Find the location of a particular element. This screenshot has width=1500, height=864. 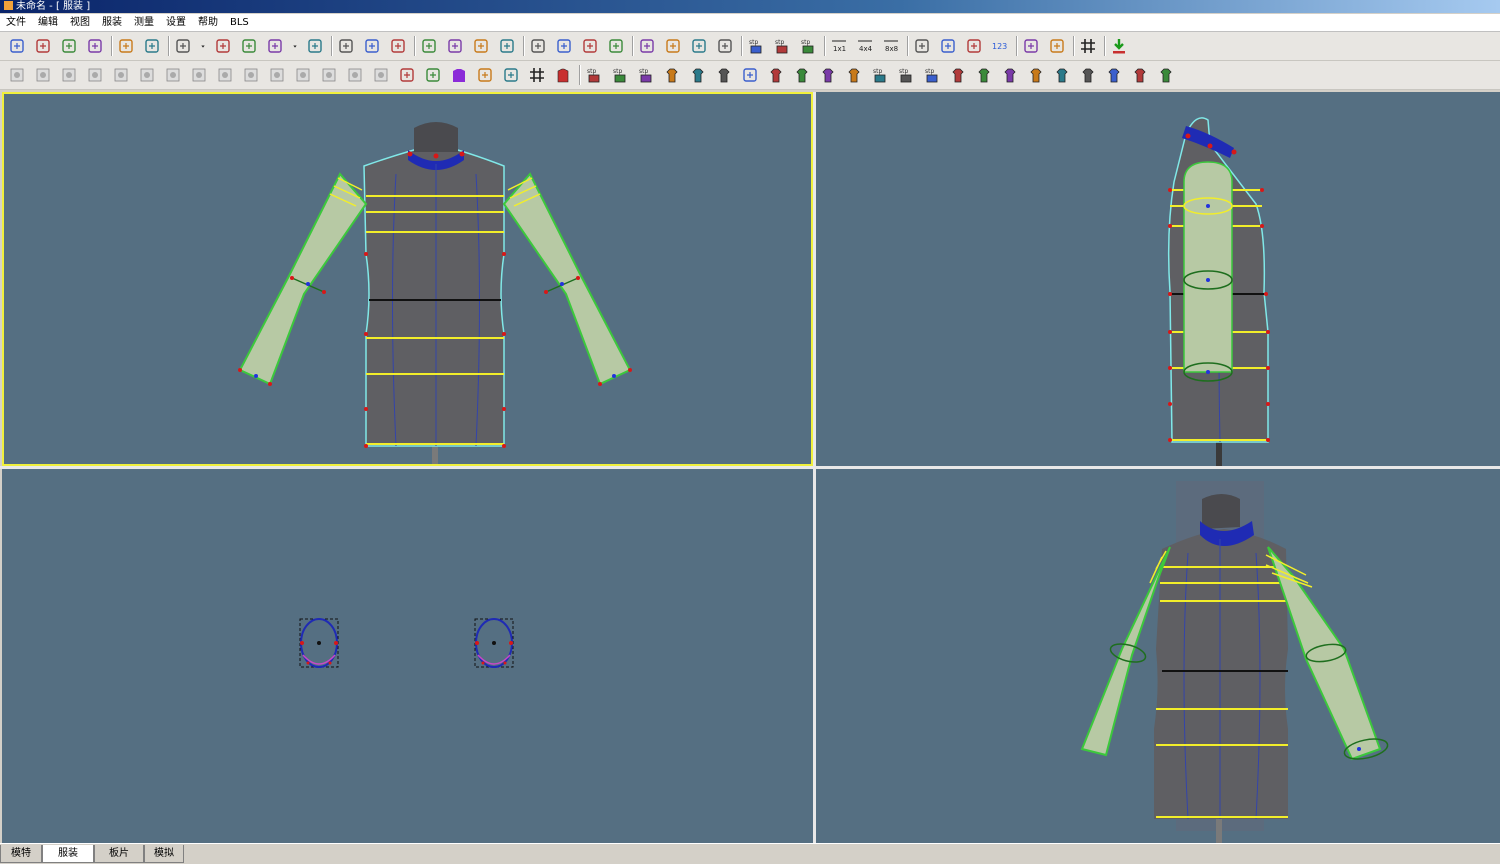

menu-file: 文件 is located at coordinates (16, 22).